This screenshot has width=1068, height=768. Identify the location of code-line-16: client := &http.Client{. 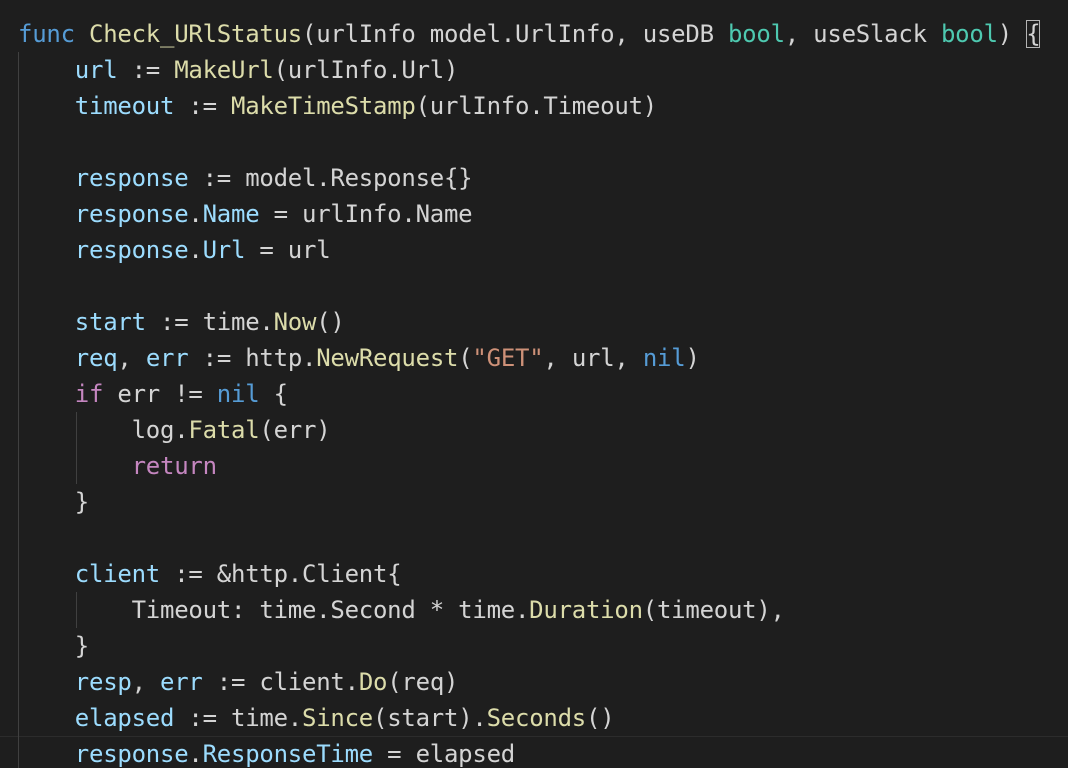
(210, 574).